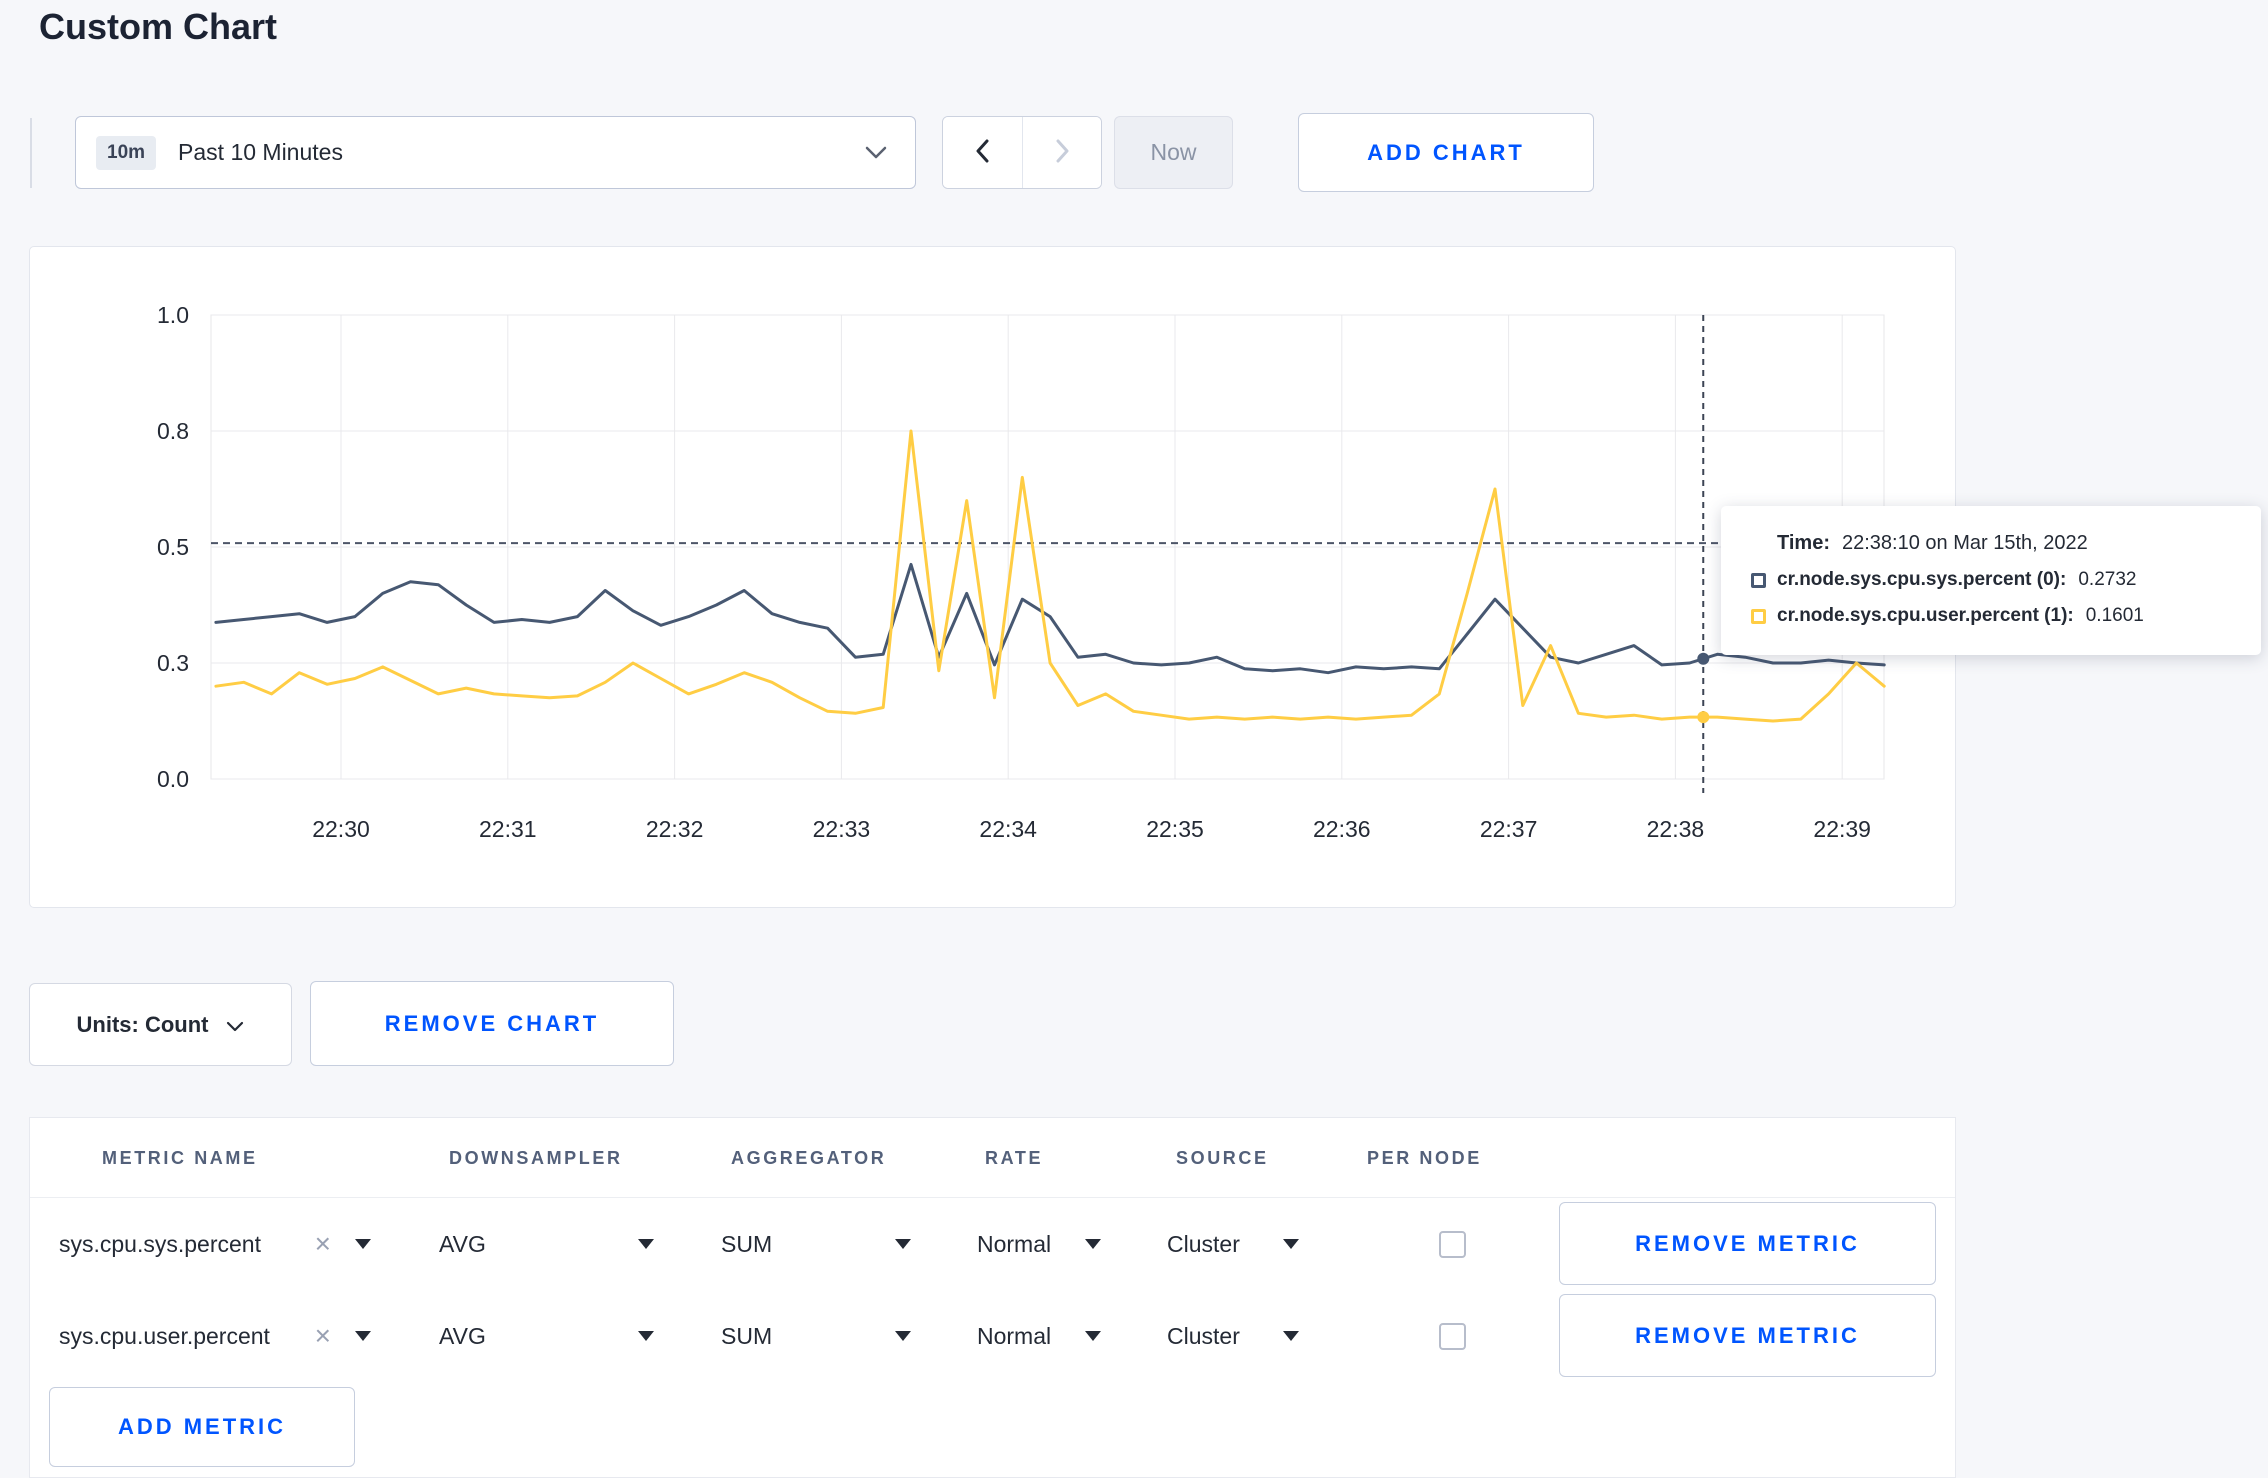  I want to click on svg-text: 1.0, so click(173, 315).